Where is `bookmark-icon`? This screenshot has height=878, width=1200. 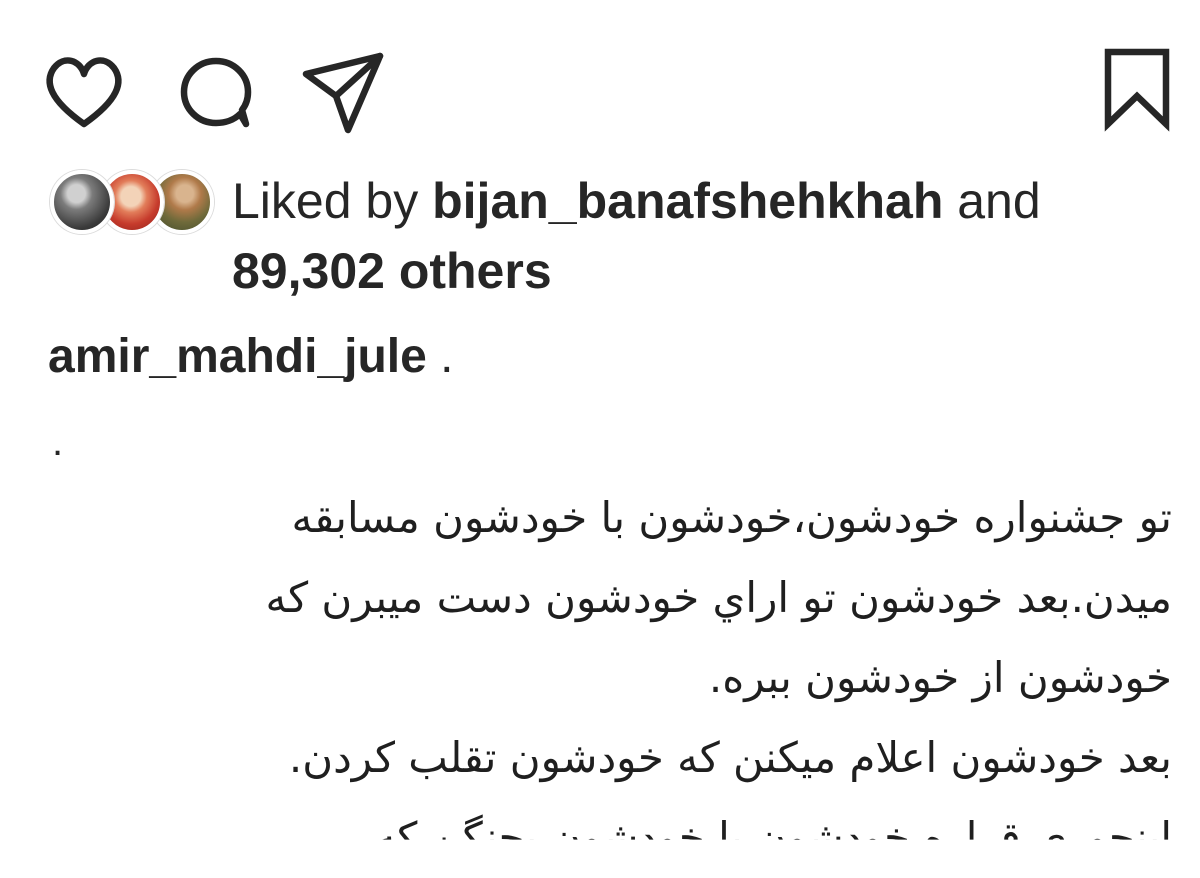
bookmark-icon is located at coordinates (1137, 90).